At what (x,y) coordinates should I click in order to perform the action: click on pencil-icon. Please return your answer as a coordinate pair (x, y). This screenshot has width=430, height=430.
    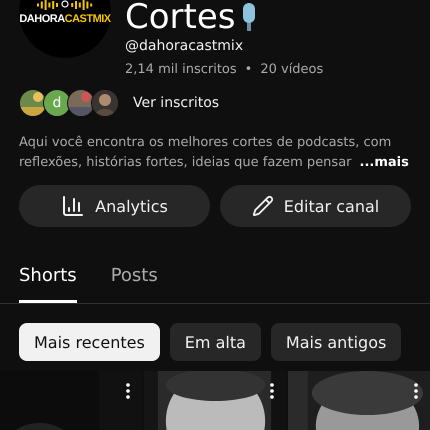
    Looking at the image, I should click on (263, 206).